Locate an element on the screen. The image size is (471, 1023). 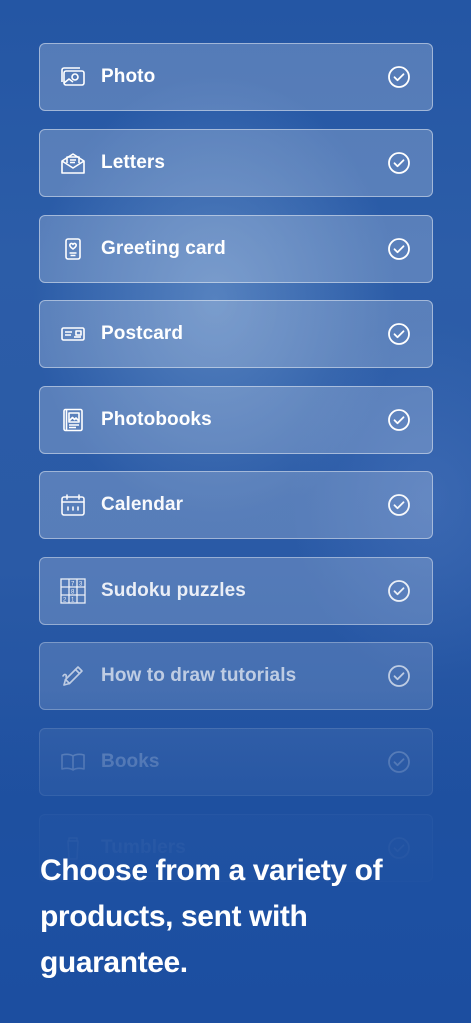
product-item-letters: Letters is located at coordinates (236, 163).